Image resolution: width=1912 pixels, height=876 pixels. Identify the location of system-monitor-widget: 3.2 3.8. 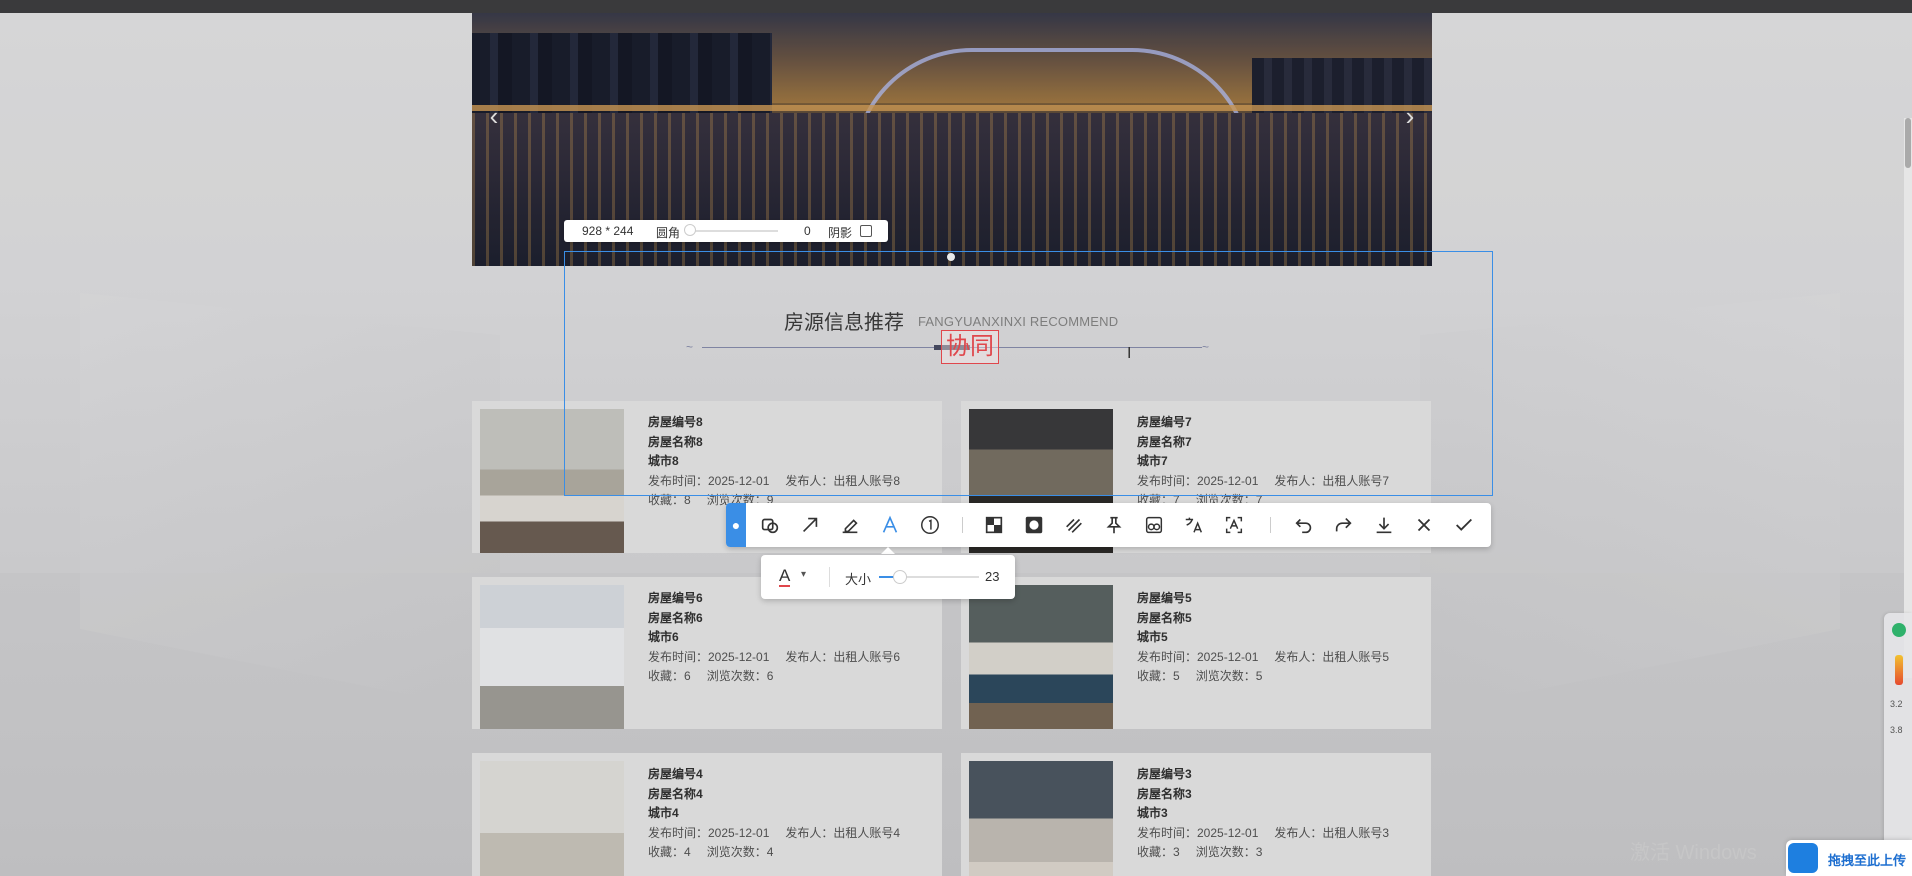
(1898, 744).